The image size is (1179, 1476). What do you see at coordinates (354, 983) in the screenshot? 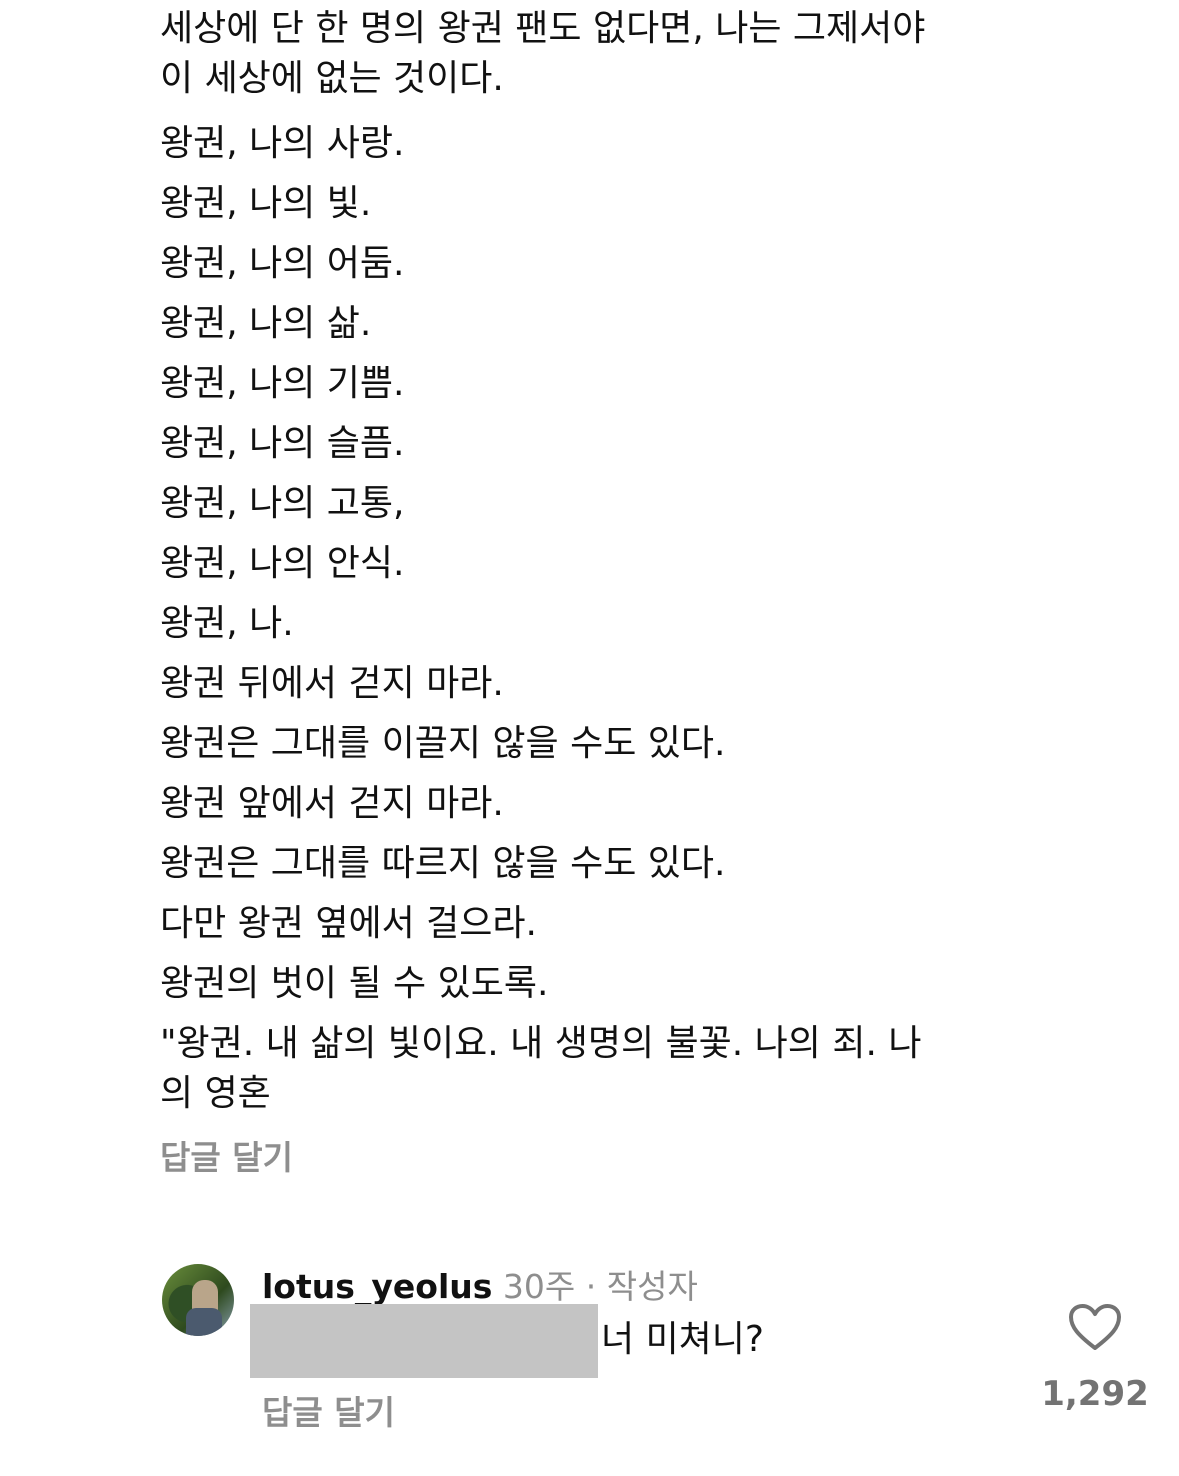
I see `comment-line: 왕권의 벗이 될 수 있도록.` at bounding box center [354, 983].